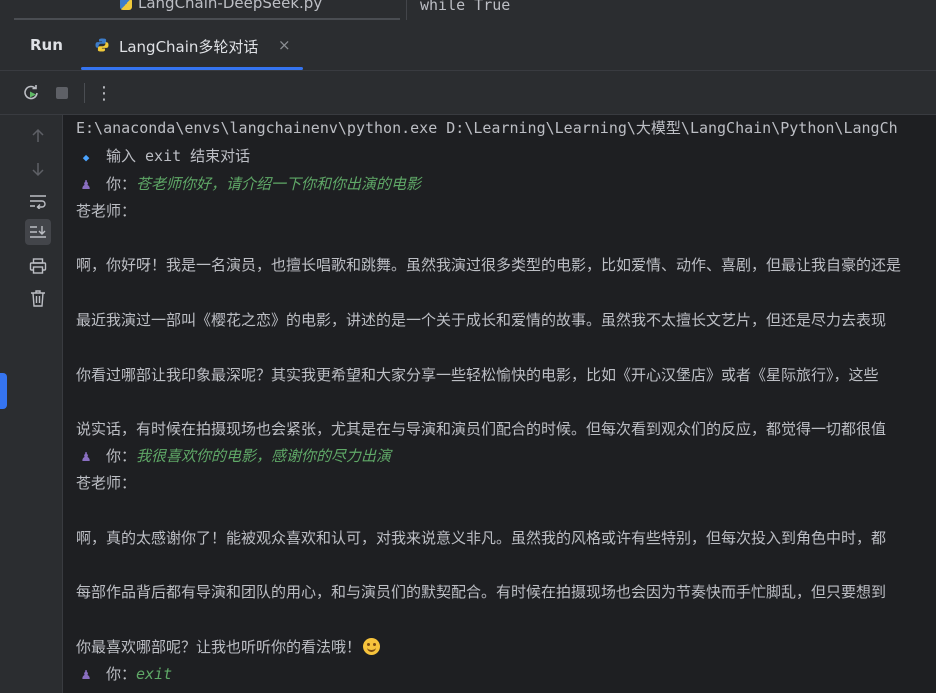  What do you see at coordinates (284, 45) in the screenshot?
I see `close-tab-icon: ×` at bounding box center [284, 45].